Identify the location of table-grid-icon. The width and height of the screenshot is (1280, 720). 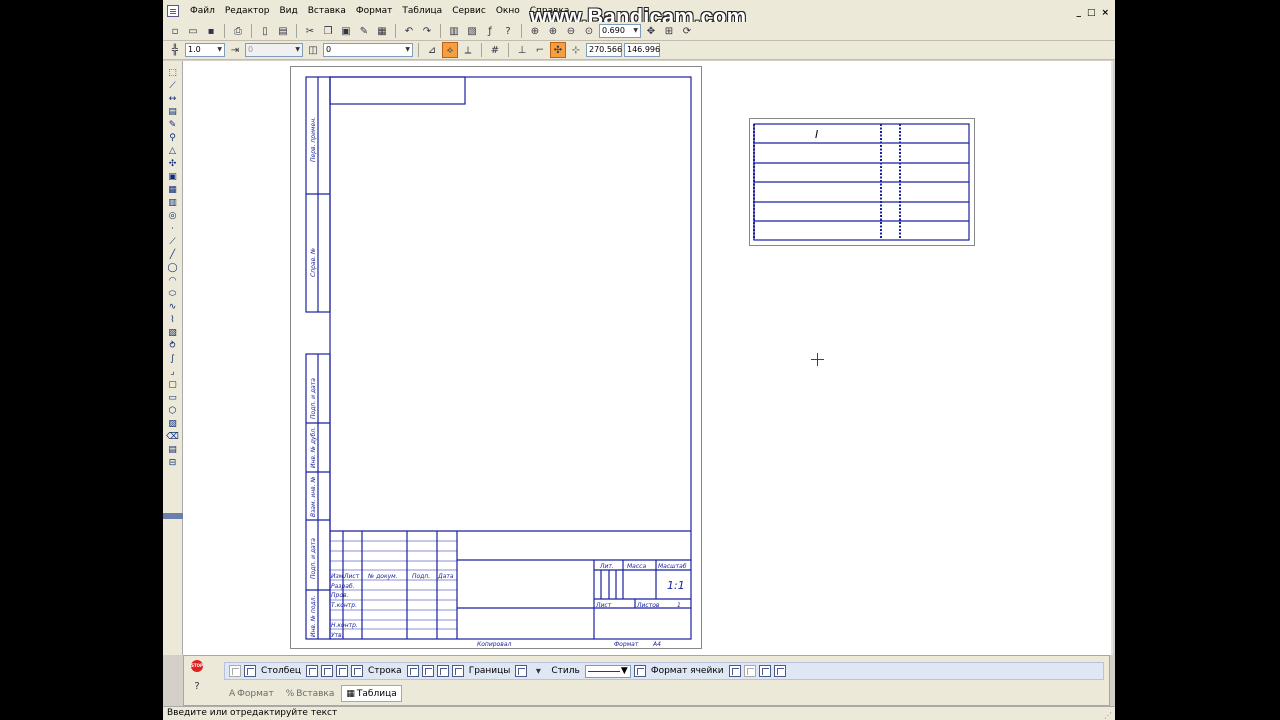
(250, 671).